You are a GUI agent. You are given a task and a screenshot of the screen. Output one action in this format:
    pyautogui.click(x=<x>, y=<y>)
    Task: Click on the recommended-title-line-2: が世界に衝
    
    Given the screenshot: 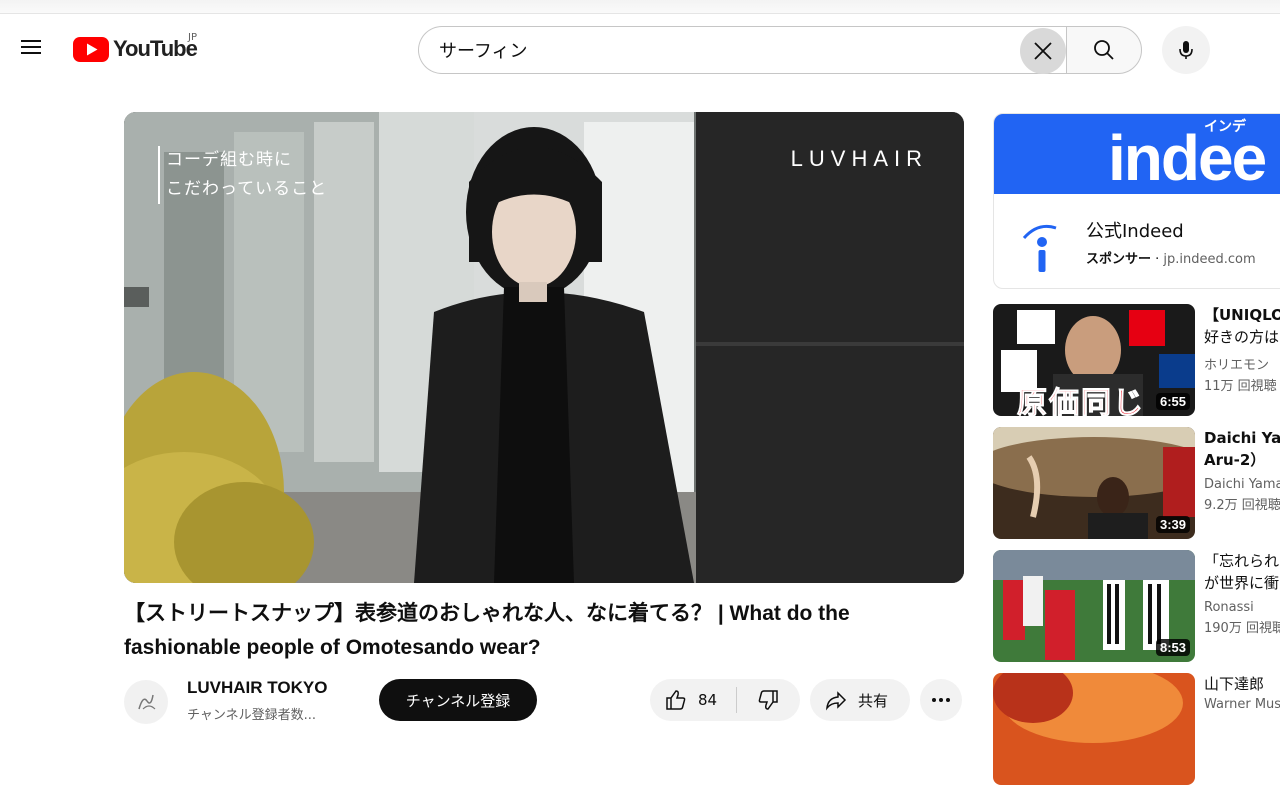 What is the action you would take?
    pyautogui.click(x=1242, y=583)
    